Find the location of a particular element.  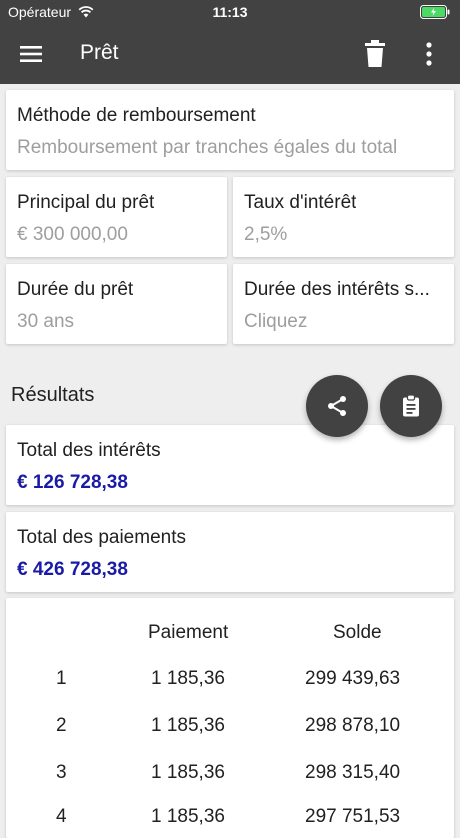

total-interest-label: Total des intérêts is located at coordinates (89, 450).